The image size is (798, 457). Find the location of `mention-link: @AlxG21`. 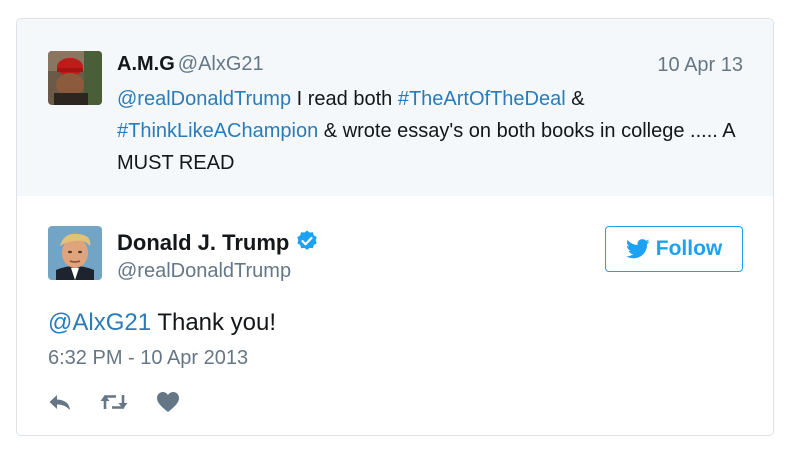

mention-link: @AlxG21 is located at coordinates (99, 322).